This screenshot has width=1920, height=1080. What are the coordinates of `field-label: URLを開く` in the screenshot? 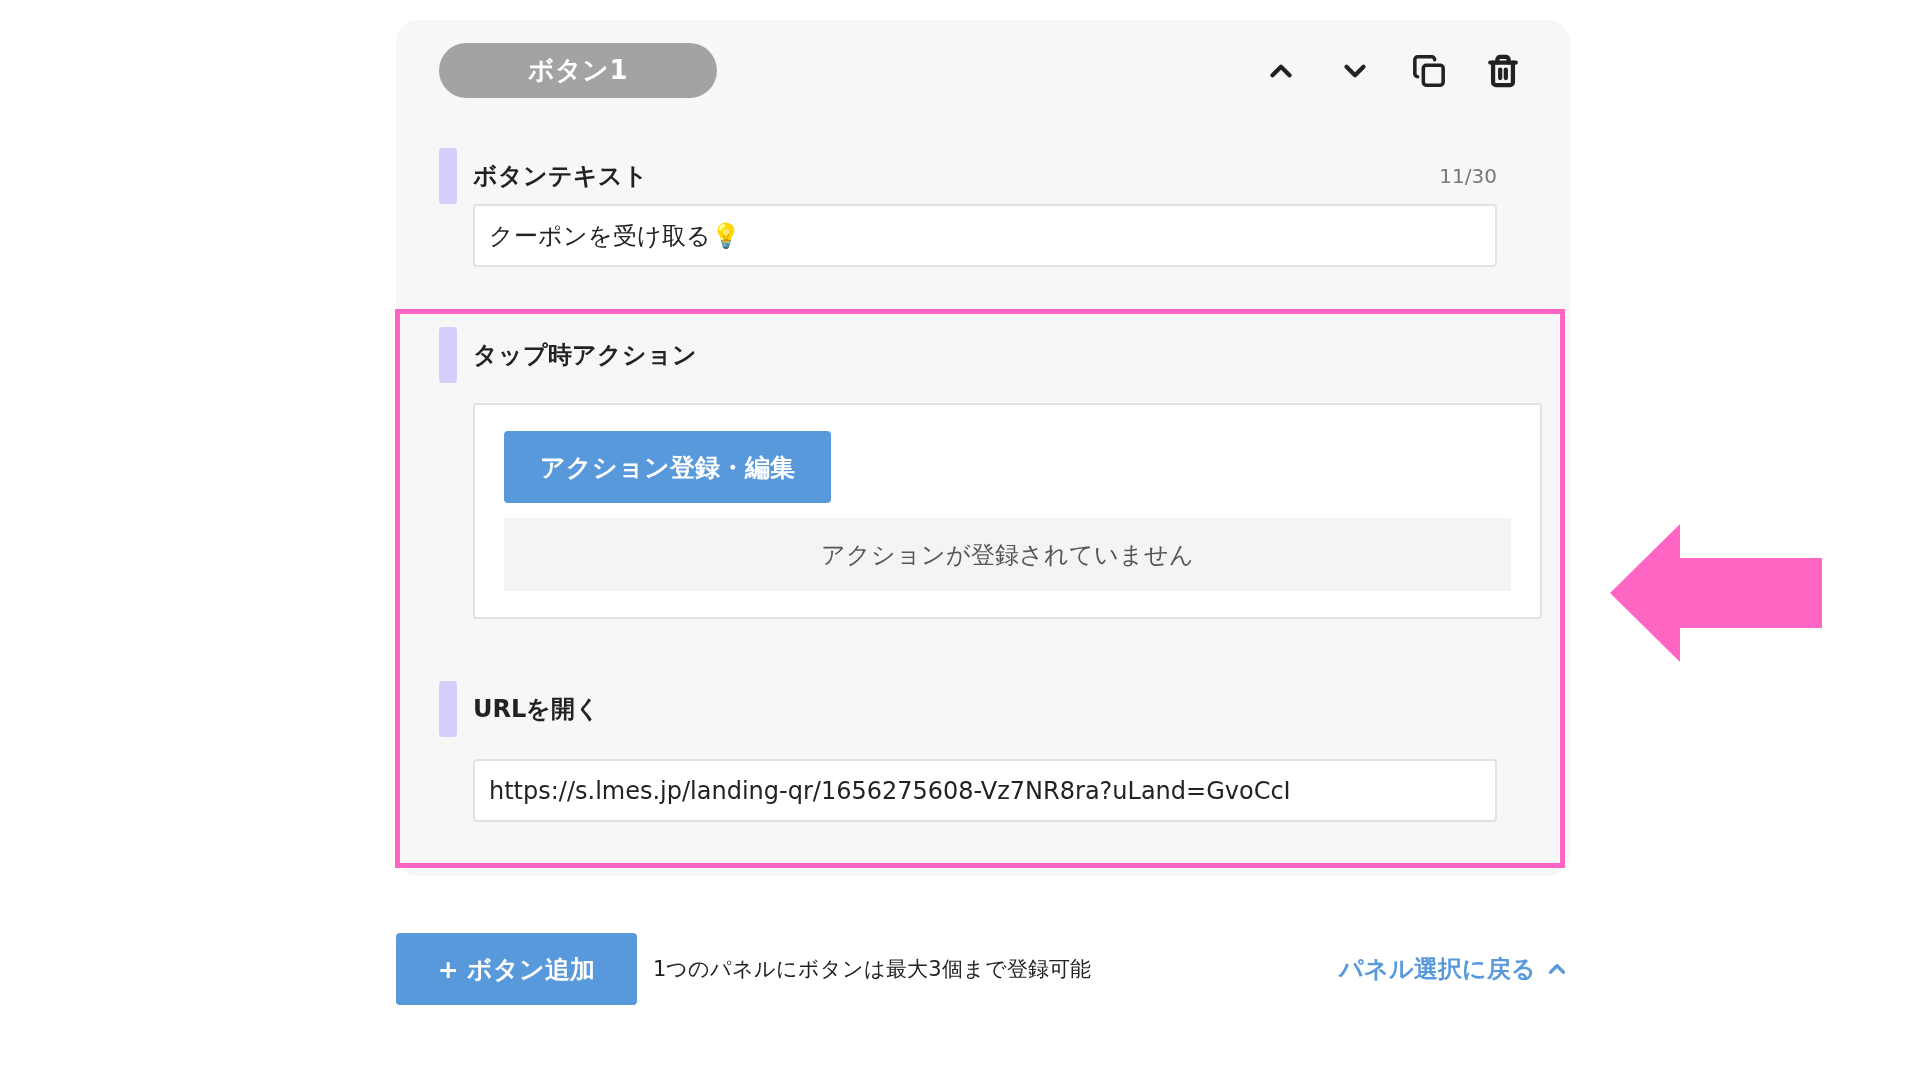 It's located at (537, 709).